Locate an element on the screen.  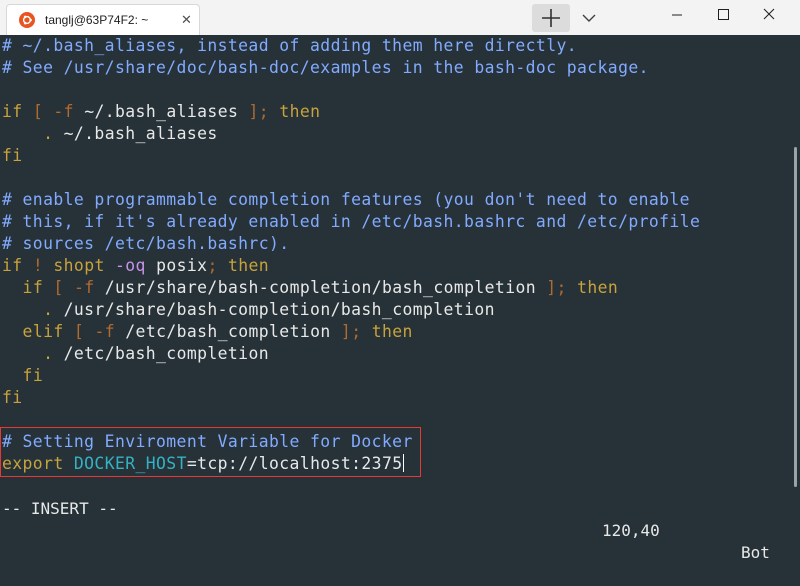
editor-line: export DOCKER_HOST=tcp://localhost:2375 is located at coordinates (203, 464).